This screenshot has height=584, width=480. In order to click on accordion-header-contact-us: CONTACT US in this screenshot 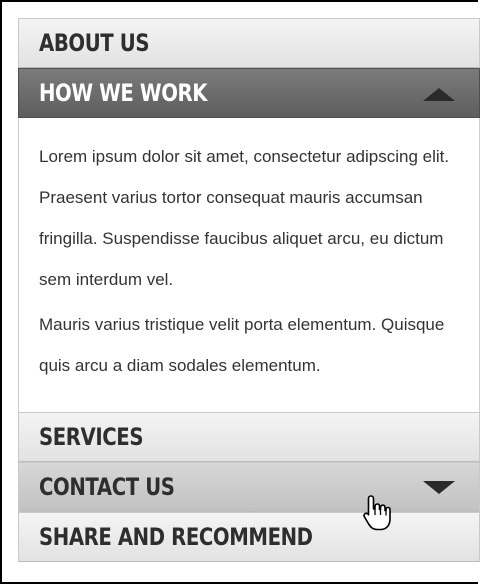, I will do `click(249, 487)`.